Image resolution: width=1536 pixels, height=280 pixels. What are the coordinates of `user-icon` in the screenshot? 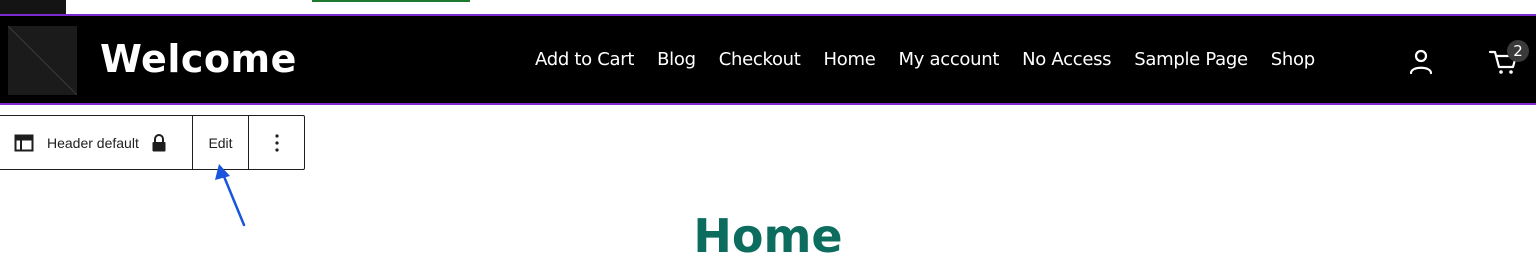 It's located at (1421, 62).